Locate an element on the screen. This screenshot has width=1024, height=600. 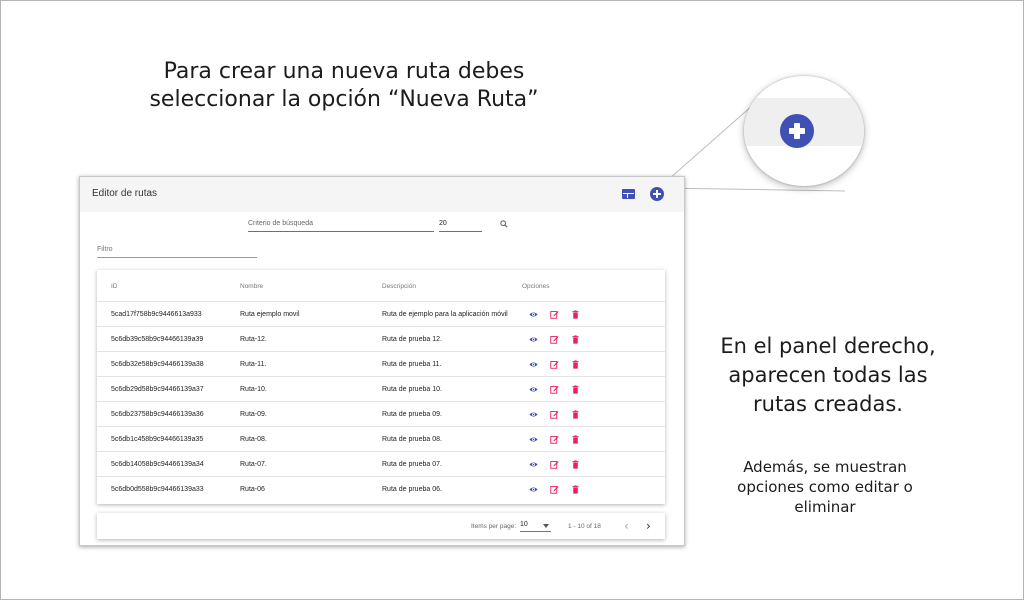
zoom-callout is located at coordinates (804, 131).